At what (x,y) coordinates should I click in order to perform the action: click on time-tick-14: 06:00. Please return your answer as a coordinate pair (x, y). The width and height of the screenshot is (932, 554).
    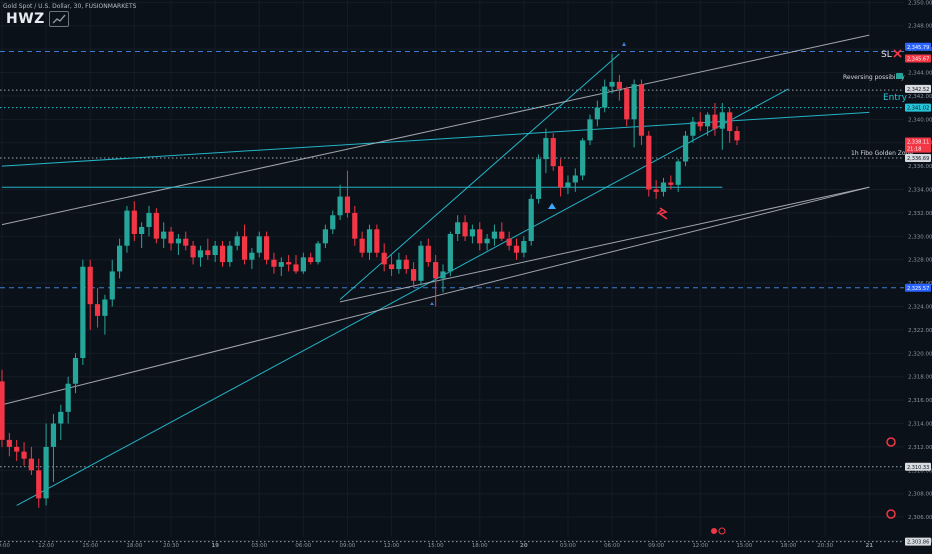
    Looking at the image, I should click on (612, 546).